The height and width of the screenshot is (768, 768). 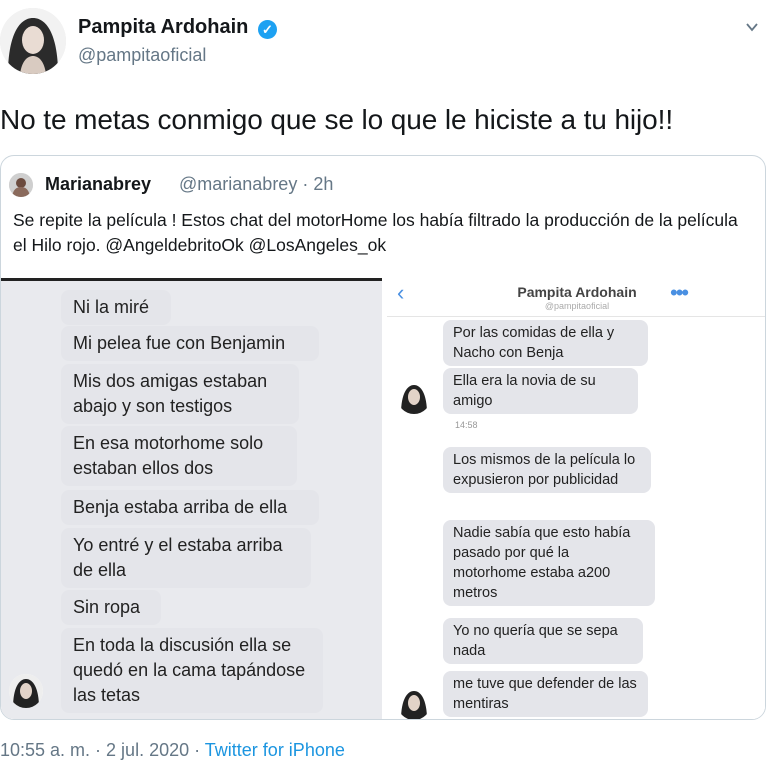 What do you see at coordinates (102, 750) in the screenshot?
I see `tweet-timestamp: 10:55 a. m. · 2 jul. 2020 ·` at bounding box center [102, 750].